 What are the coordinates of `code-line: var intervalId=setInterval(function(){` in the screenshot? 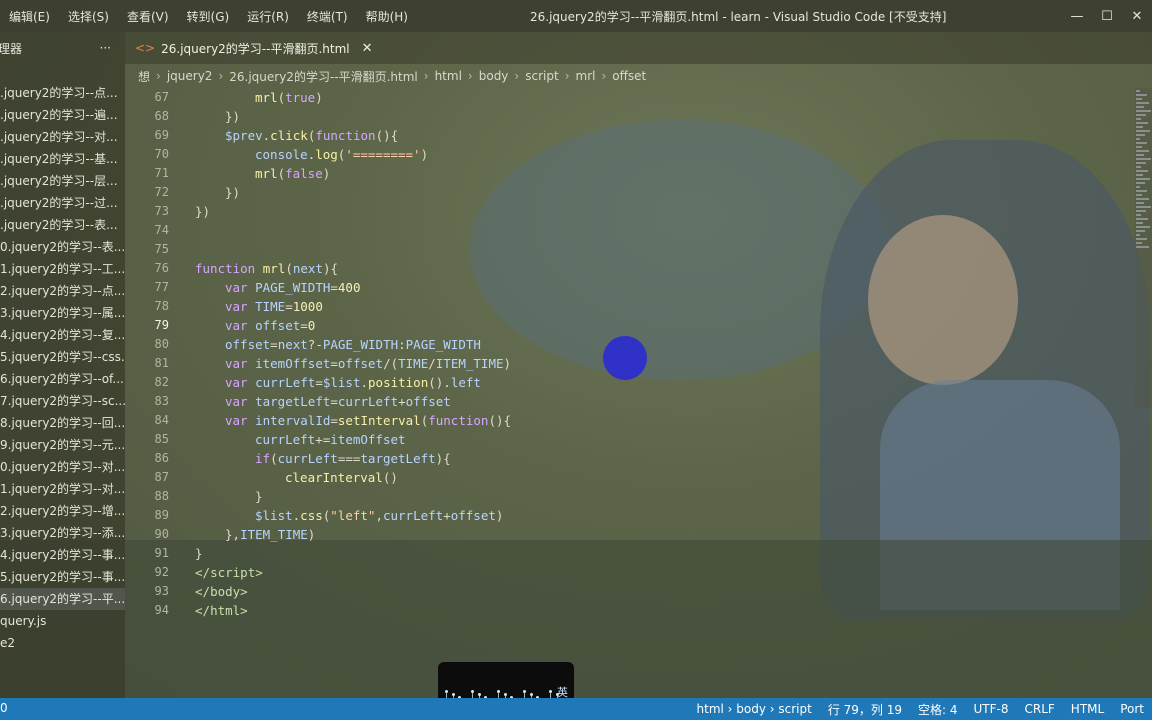 It's located at (353, 420).